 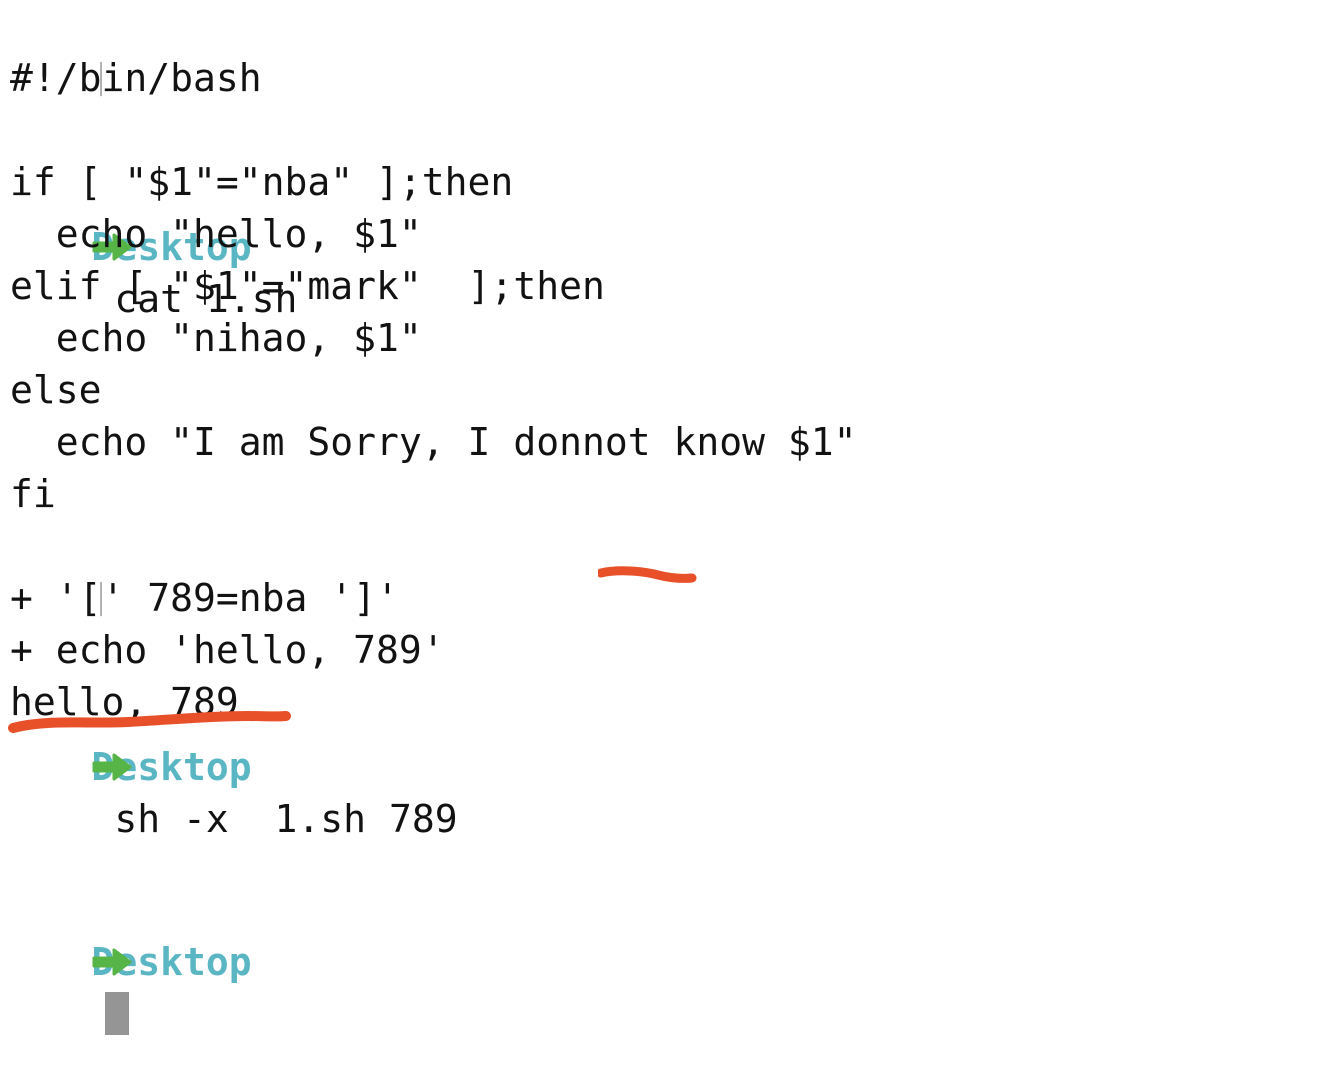 I want to click on trace-line: + '[' 789=nba ']', so click(x=204, y=598).